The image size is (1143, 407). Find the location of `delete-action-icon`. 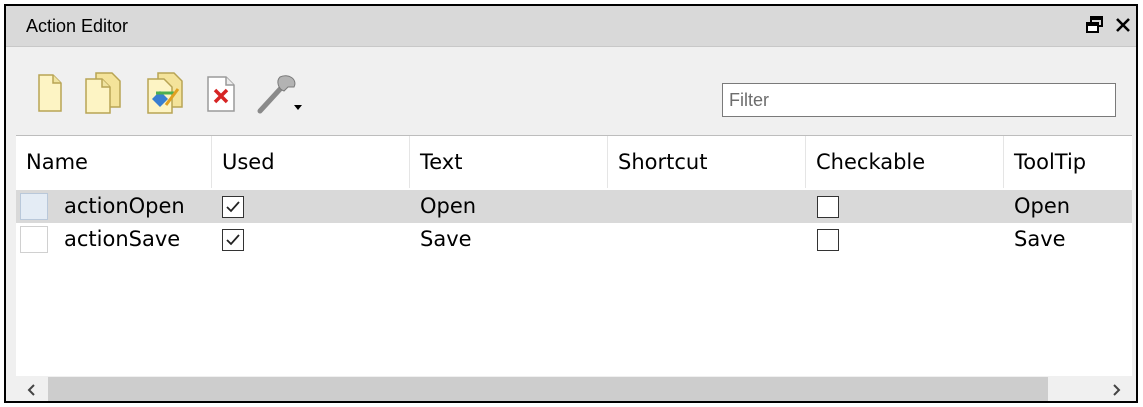

delete-action-icon is located at coordinates (222, 93).